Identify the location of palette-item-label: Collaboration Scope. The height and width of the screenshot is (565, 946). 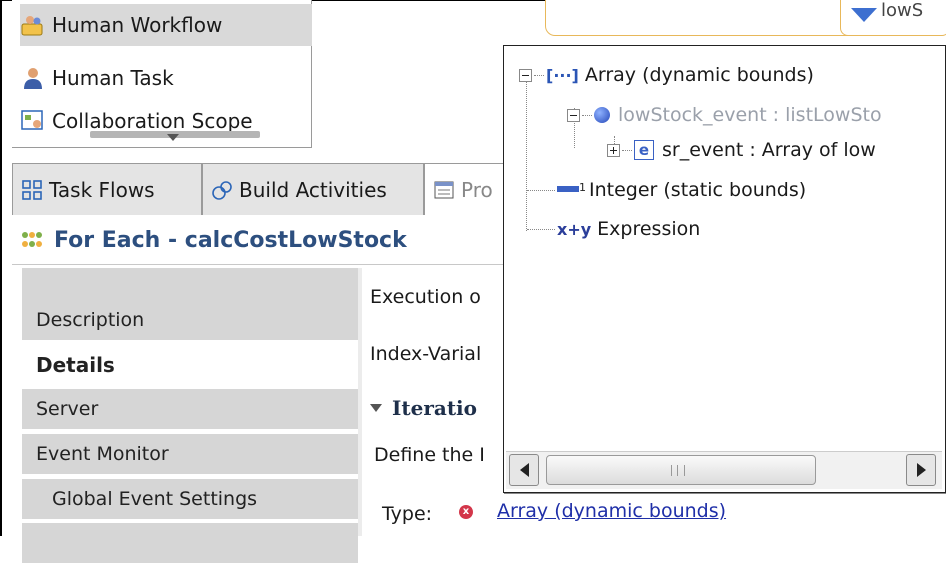
(152, 121).